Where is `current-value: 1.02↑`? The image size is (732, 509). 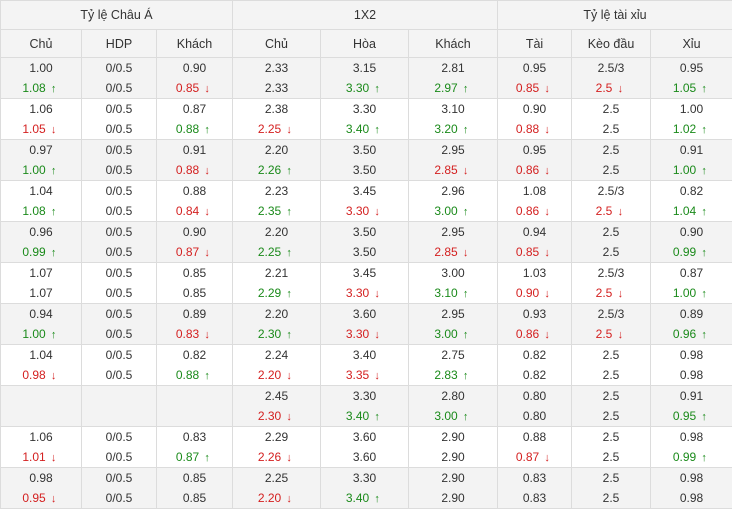 current-value: 1.02↑ is located at coordinates (691, 129).